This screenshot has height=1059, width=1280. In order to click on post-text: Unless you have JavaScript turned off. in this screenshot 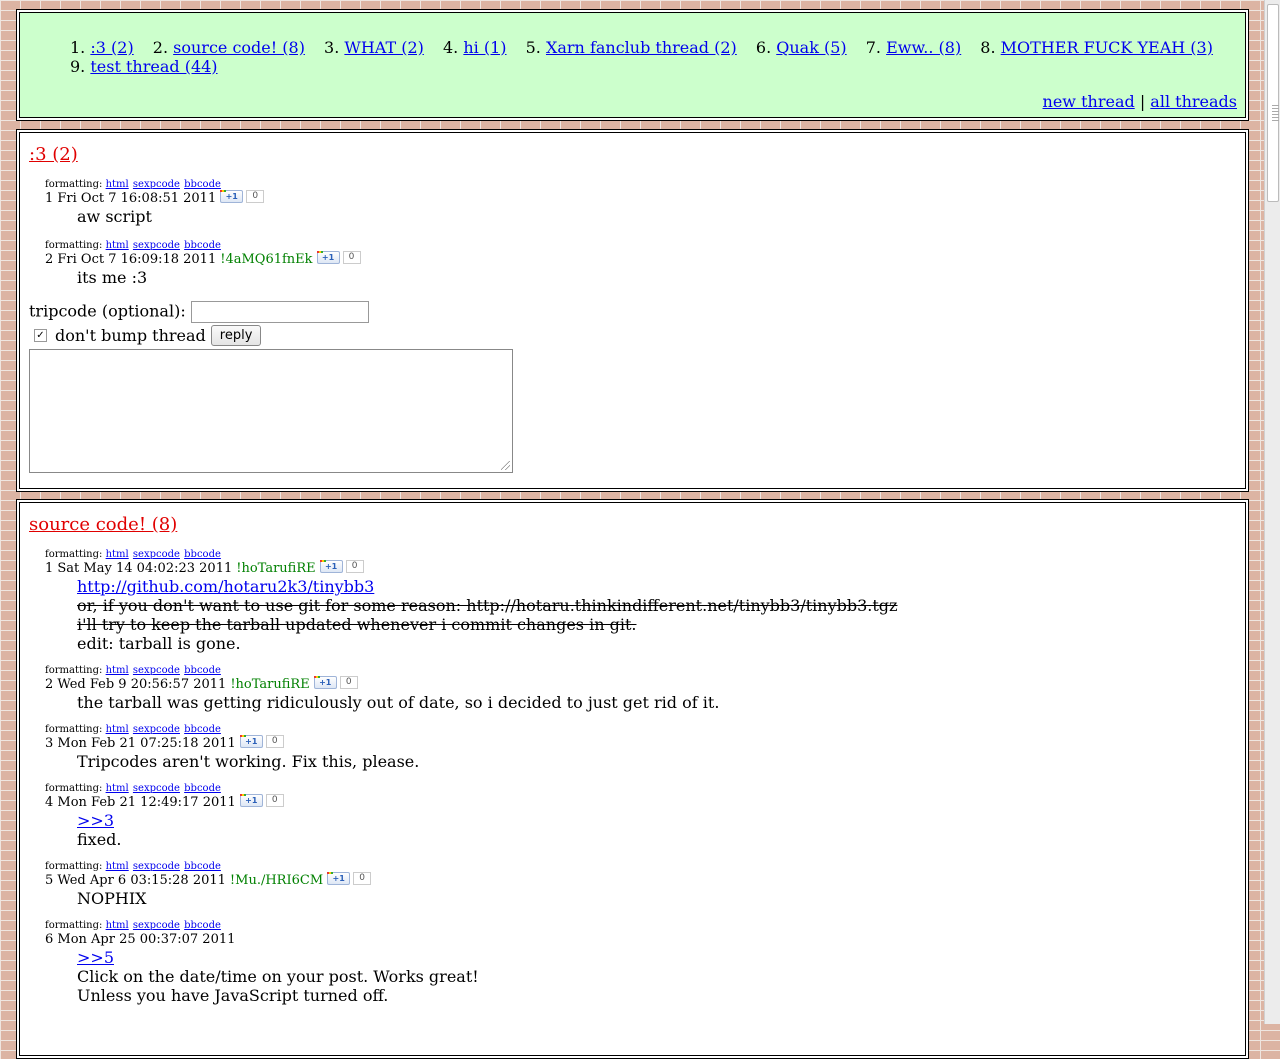, I will do `click(233, 995)`.